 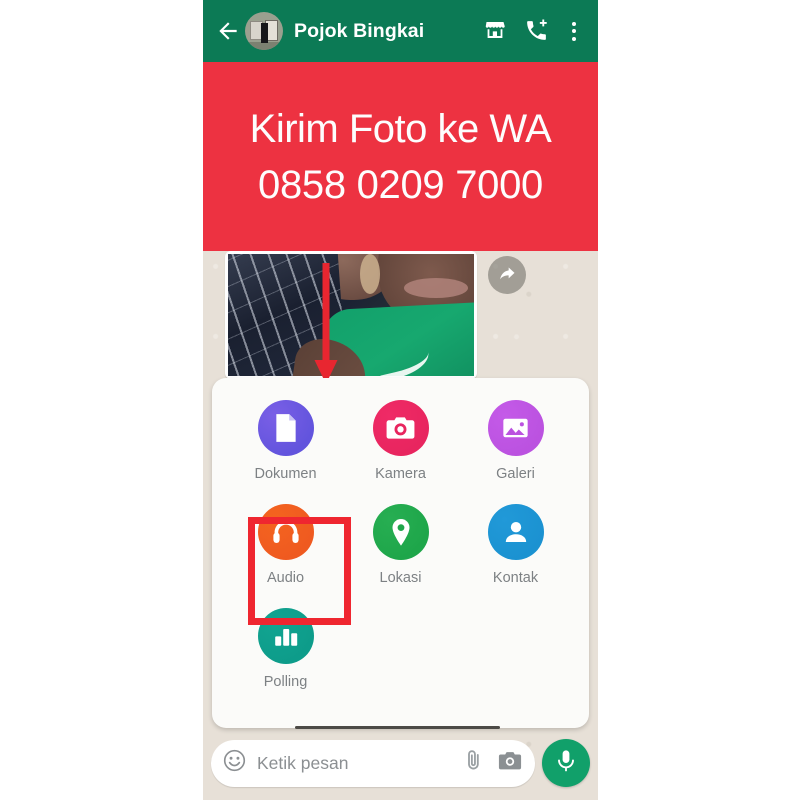 What do you see at coordinates (515, 474) in the screenshot?
I see `attachment-label-galeri: Galeri` at bounding box center [515, 474].